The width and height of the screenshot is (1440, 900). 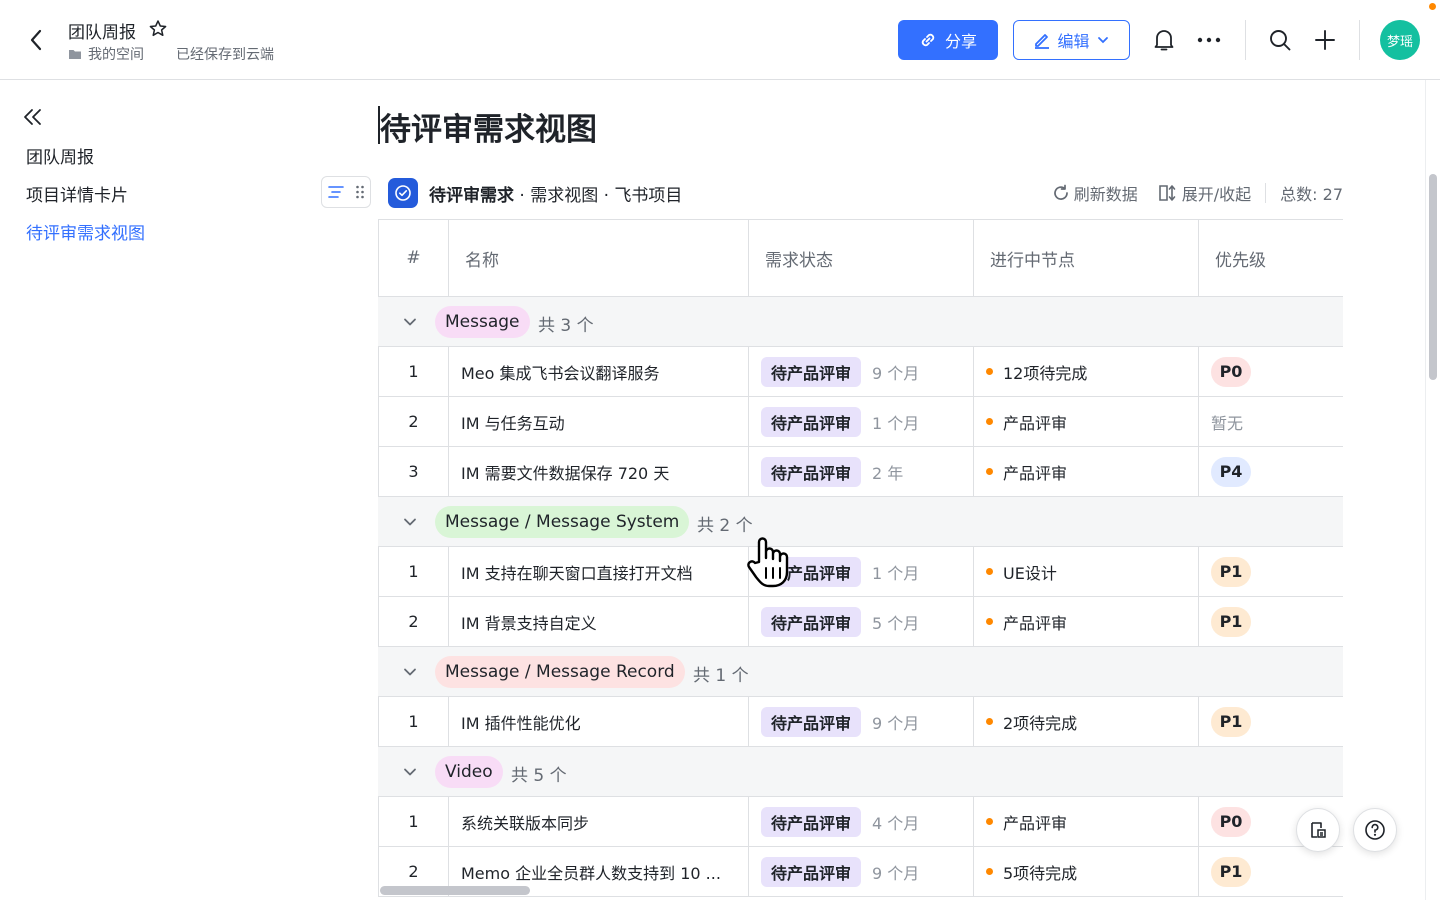 I want to click on column-header-node: 进行中节点, so click(x=1085, y=258).